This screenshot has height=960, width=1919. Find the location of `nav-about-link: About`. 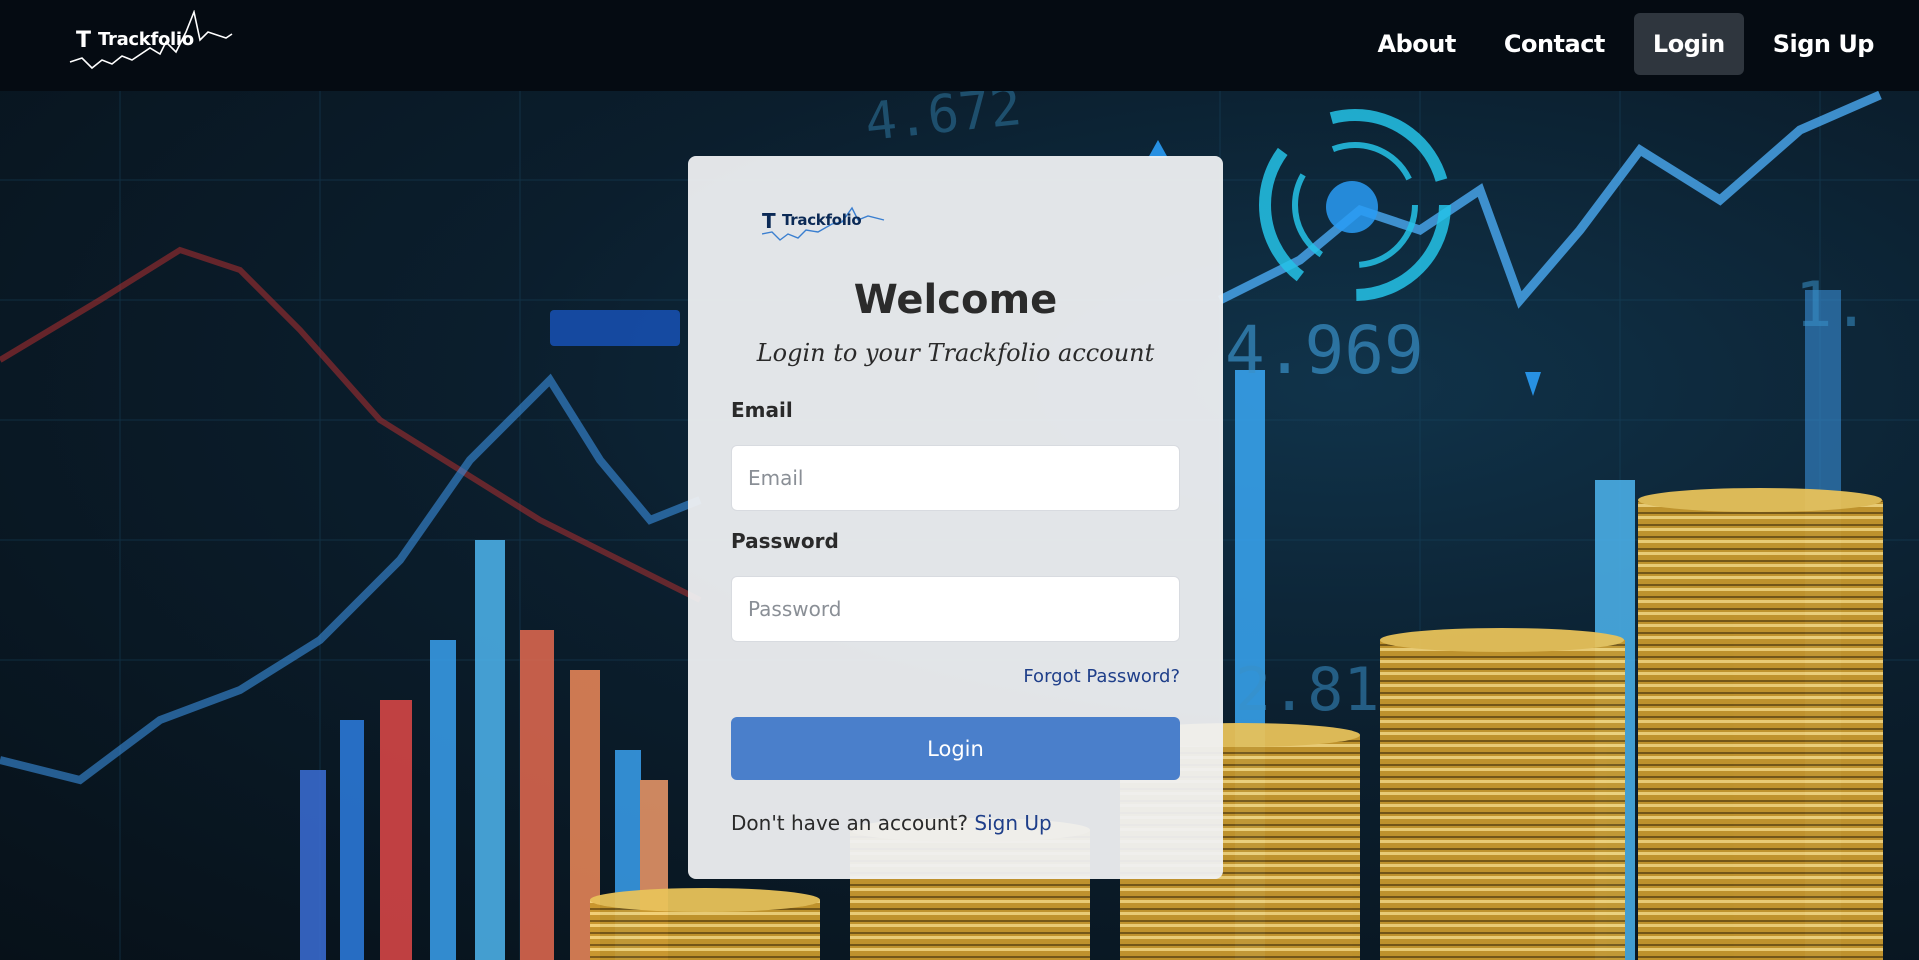

nav-about-link: About is located at coordinates (1417, 44).